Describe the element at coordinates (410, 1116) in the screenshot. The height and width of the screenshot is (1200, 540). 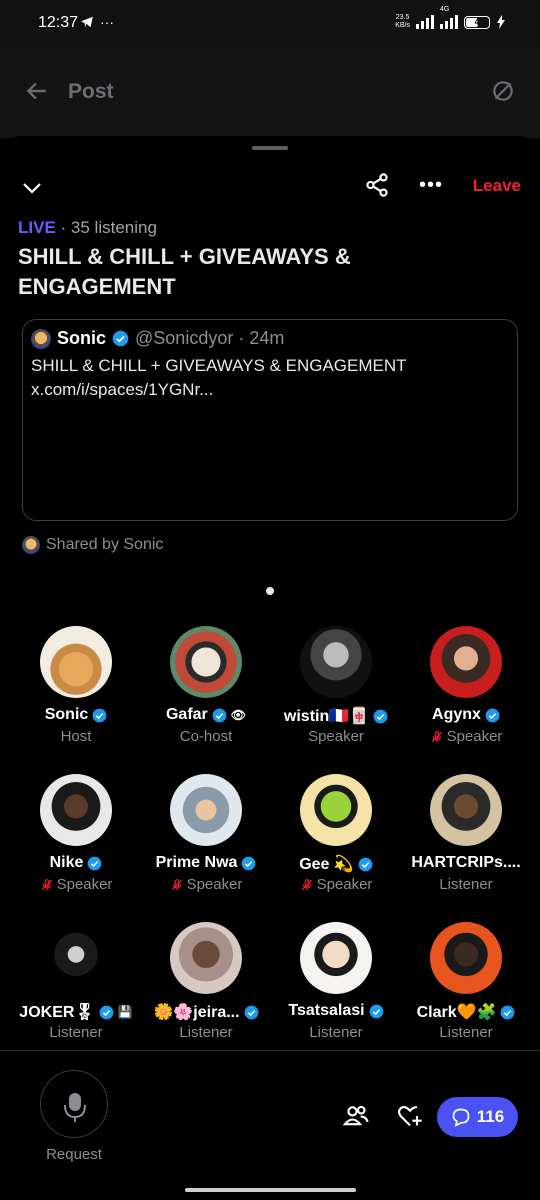
I see `heart-plus-icon` at that location.